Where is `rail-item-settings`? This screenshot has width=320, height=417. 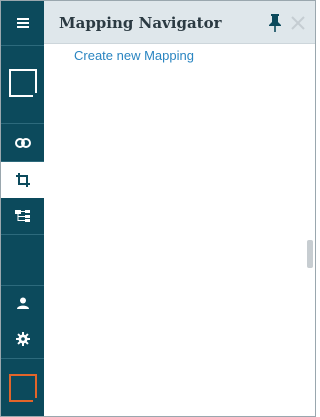
rail-item-settings is located at coordinates (22, 339).